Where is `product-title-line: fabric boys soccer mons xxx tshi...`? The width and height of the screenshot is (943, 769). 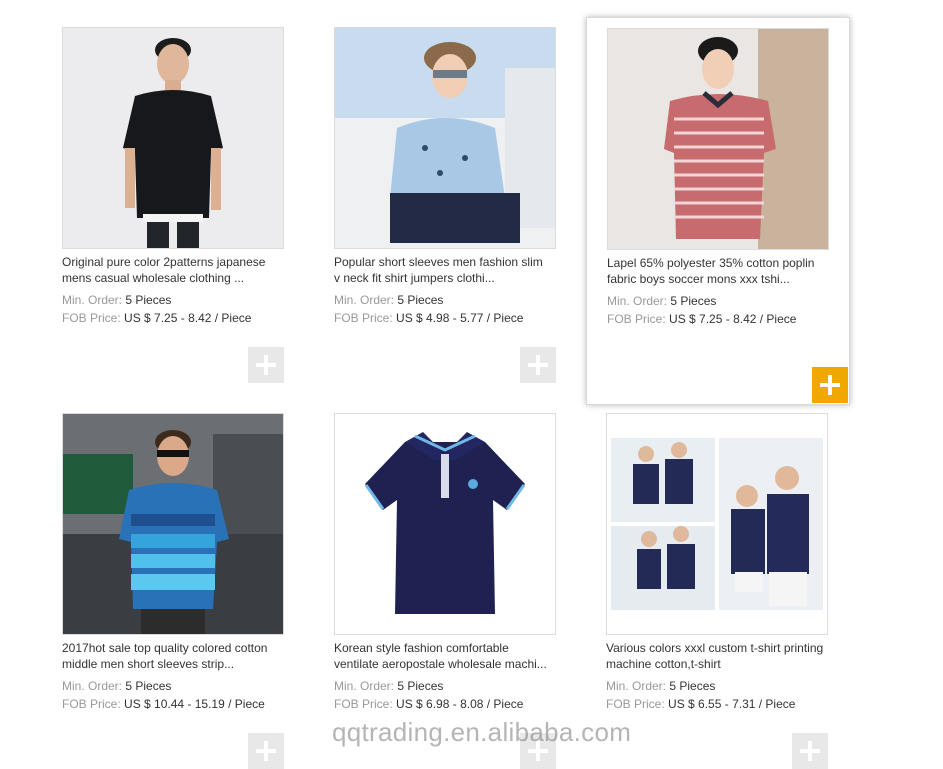 product-title-line: fabric boys soccer mons xxx tshi... is located at coordinates (718, 279).